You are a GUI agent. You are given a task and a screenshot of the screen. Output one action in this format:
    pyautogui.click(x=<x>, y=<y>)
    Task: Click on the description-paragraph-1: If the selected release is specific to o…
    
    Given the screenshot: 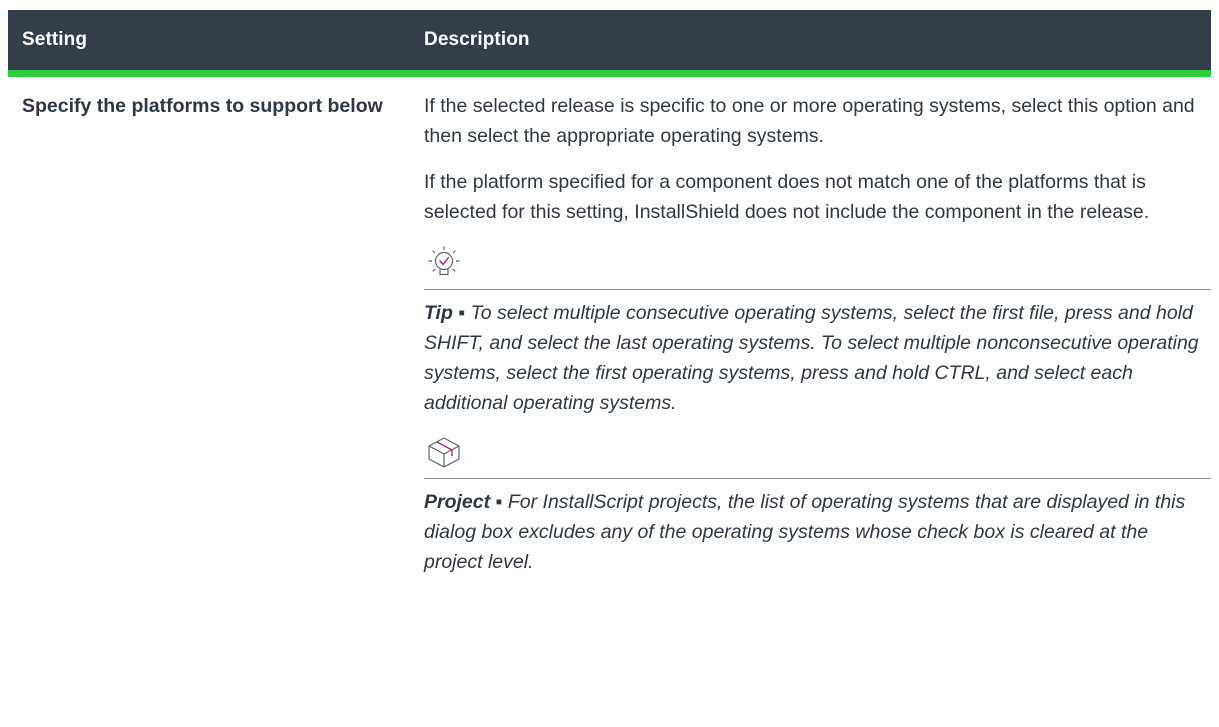 What is the action you would take?
    pyautogui.click(x=809, y=121)
    